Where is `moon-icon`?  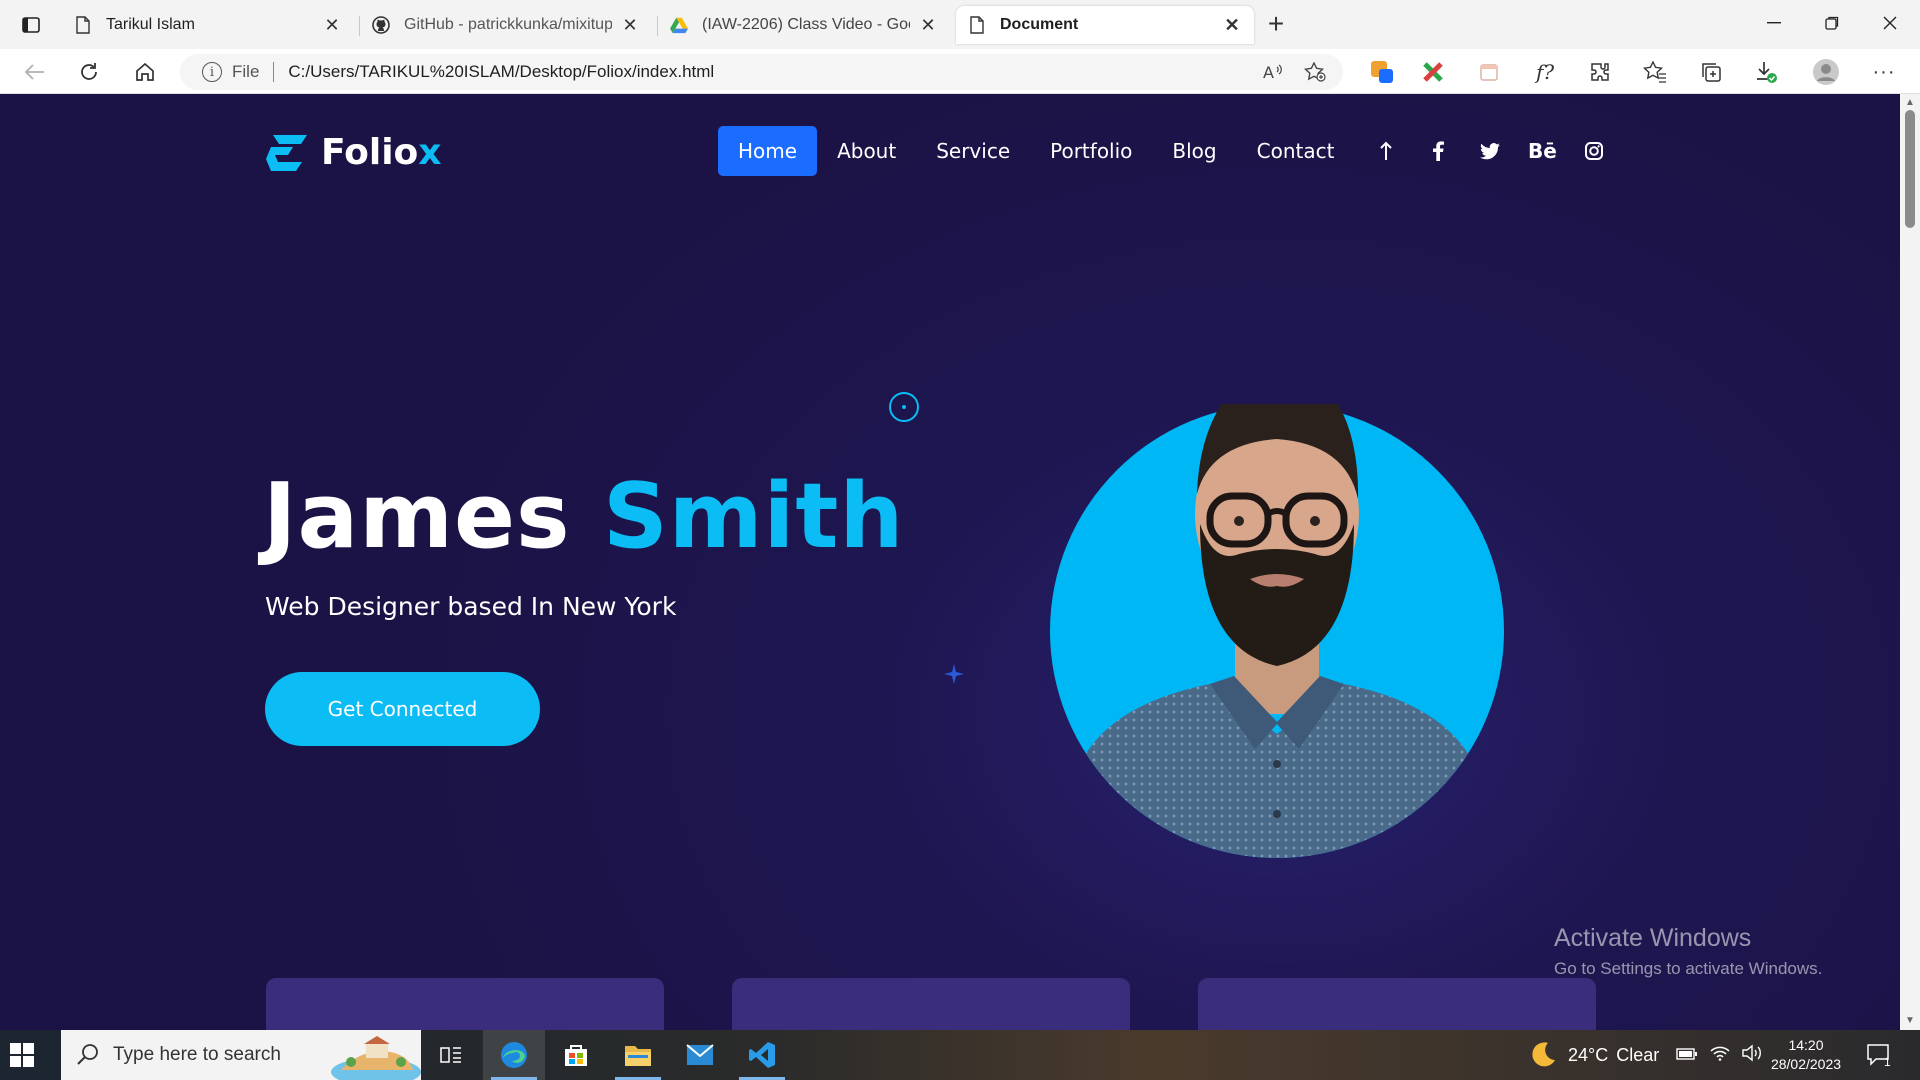 moon-icon is located at coordinates (1543, 1054).